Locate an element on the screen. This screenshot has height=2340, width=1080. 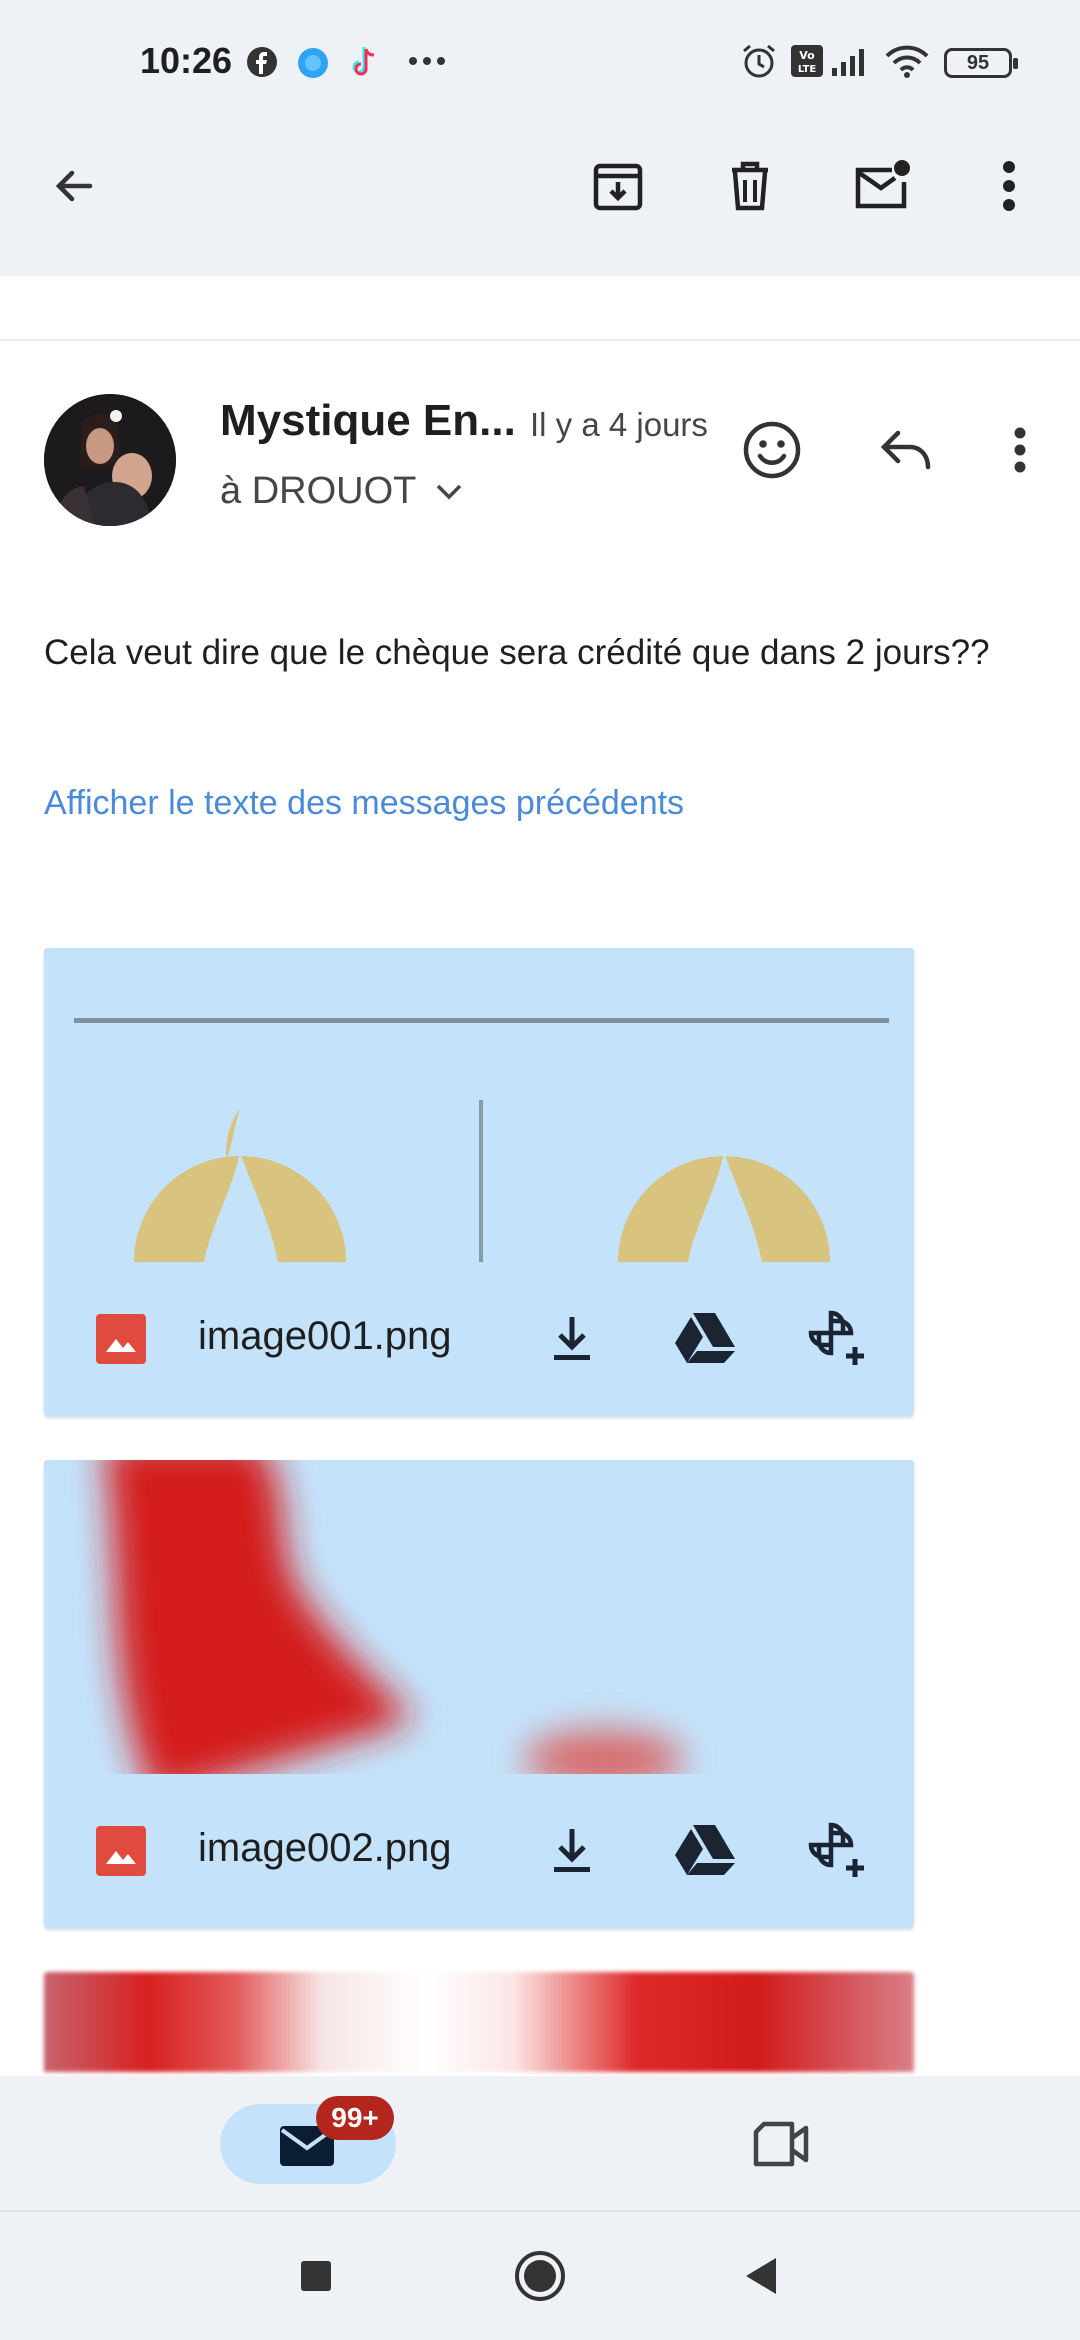
mark-unread-icon is located at coordinates (882, 184).